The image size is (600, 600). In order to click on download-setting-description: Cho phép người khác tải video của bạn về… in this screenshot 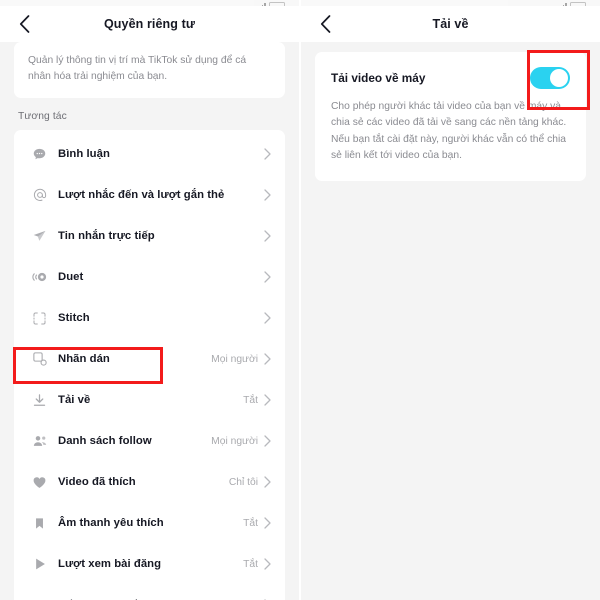, I will do `click(449, 131)`.